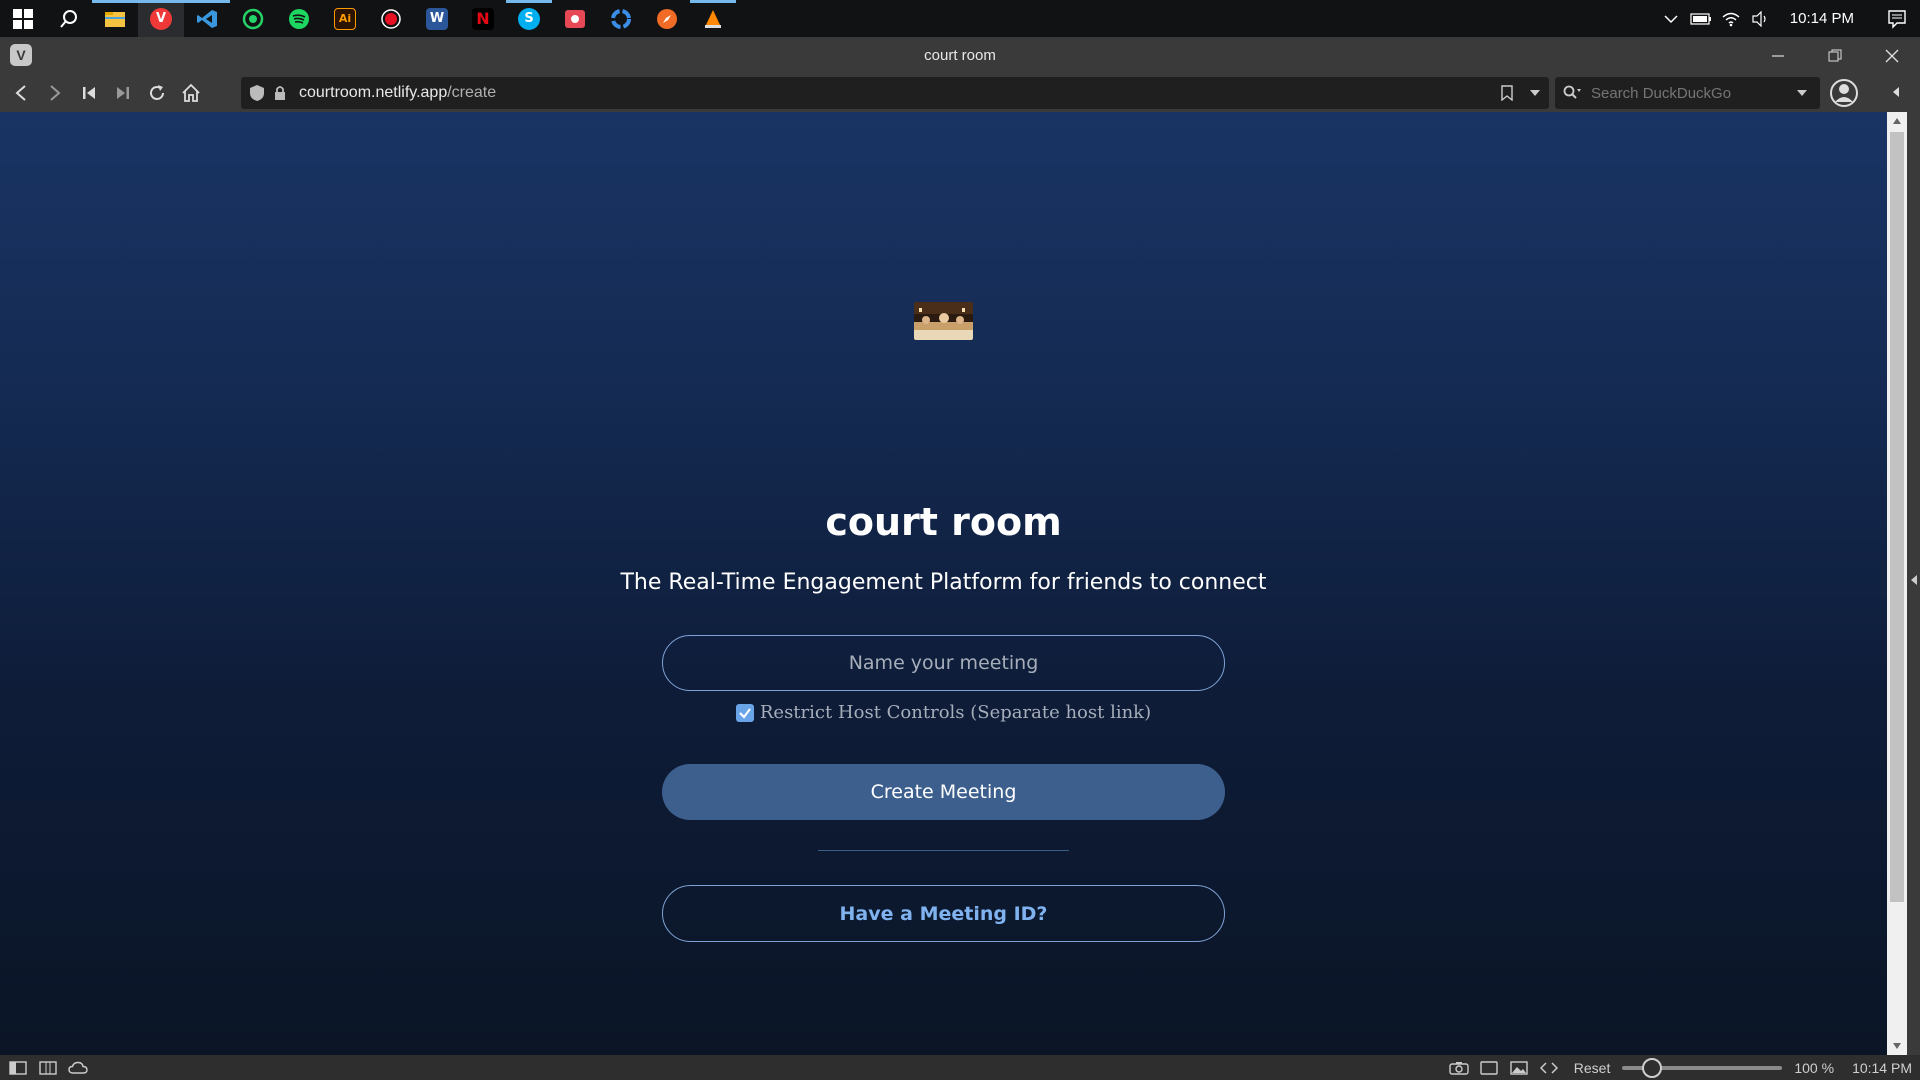 The width and height of the screenshot is (1920, 1080). What do you see at coordinates (483, 18) in the screenshot?
I see `netflix-icon: N` at bounding box center [483, 18].